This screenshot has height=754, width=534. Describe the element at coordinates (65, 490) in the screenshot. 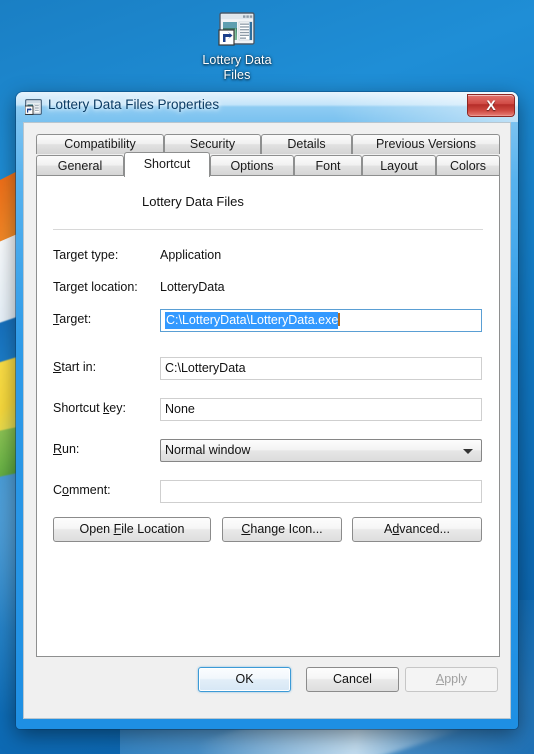

I see `comment-label-accel: o` at that location.